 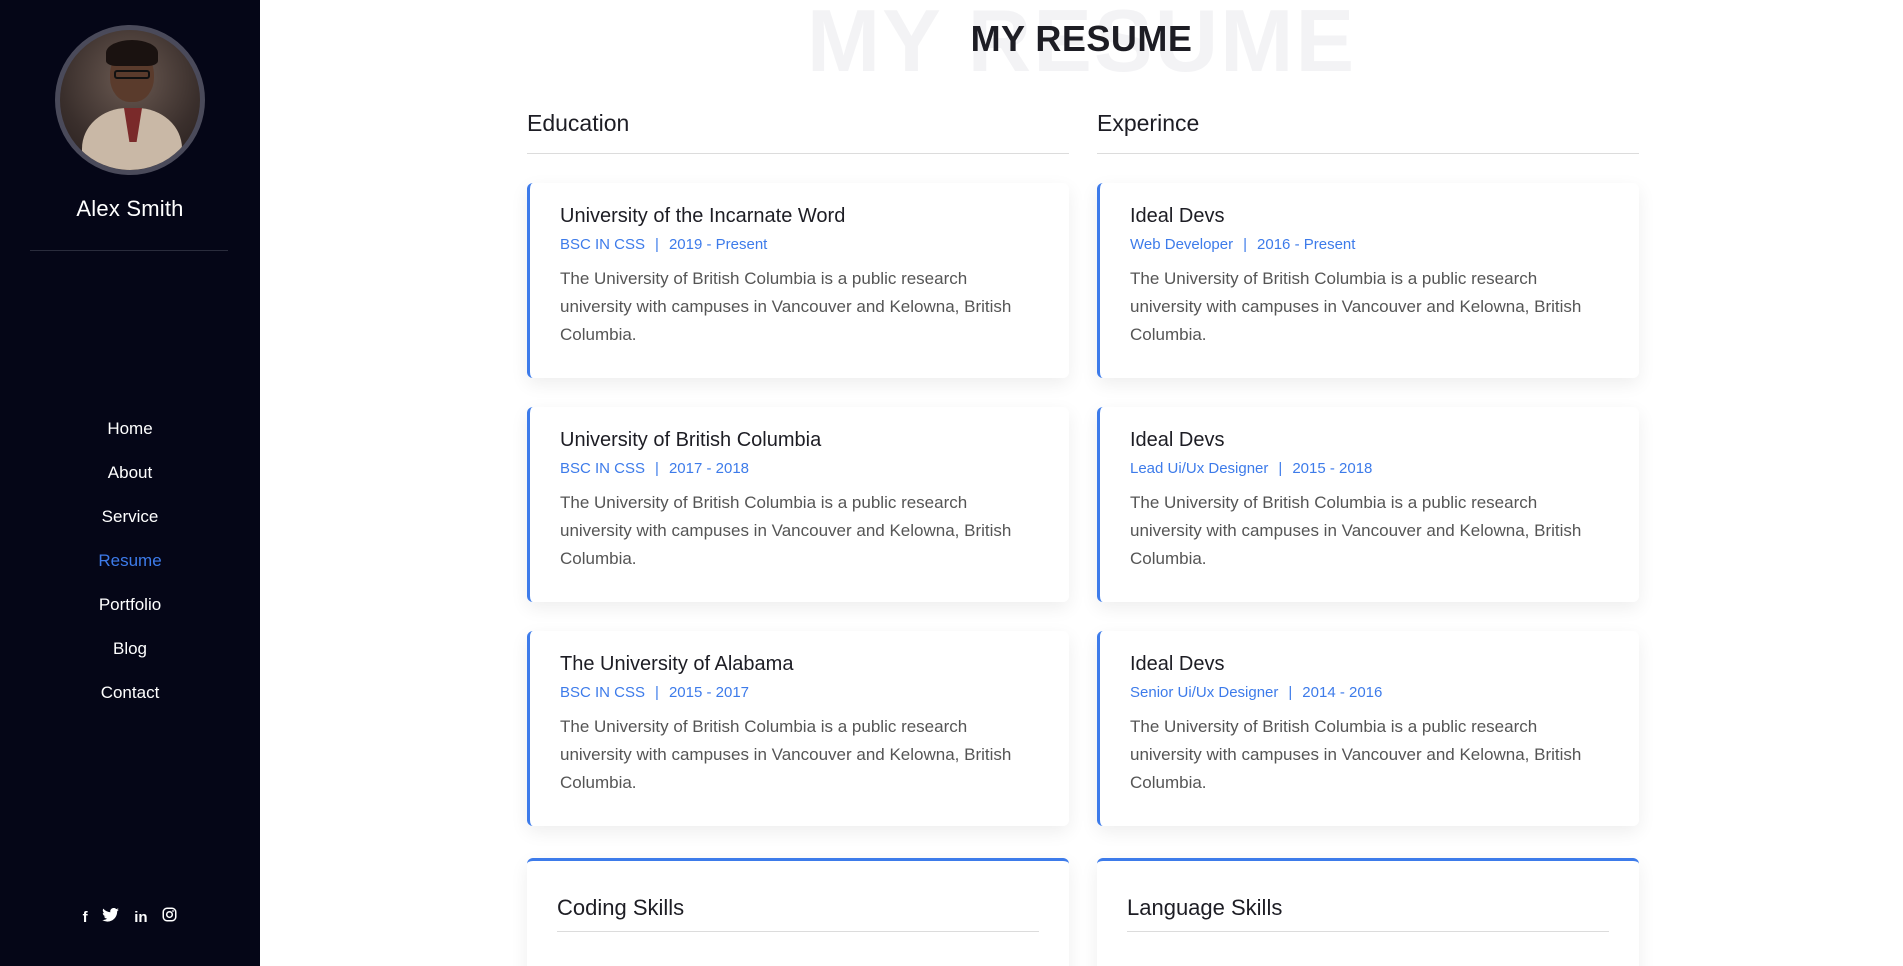 What do you see at coordinates (664, 244) in the screenshot?
I see `education-meta: BSC IN CSS | 2019 - Present` at bounding box center [664, 244].